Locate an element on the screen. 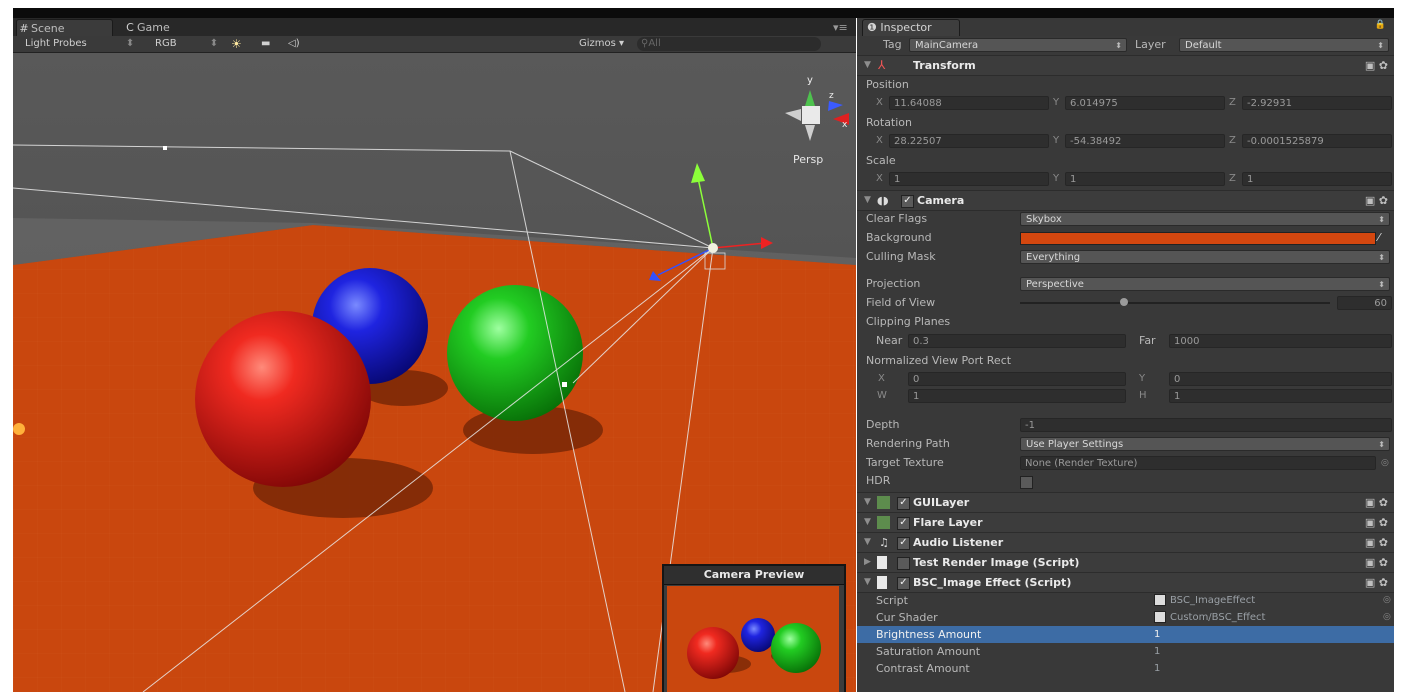 Image resolution: width=1403 pixels, height=693 pixels. rendering-path-row: Rendering Path Use Player Settings ⬍ is located at coordinates (1125, 444).